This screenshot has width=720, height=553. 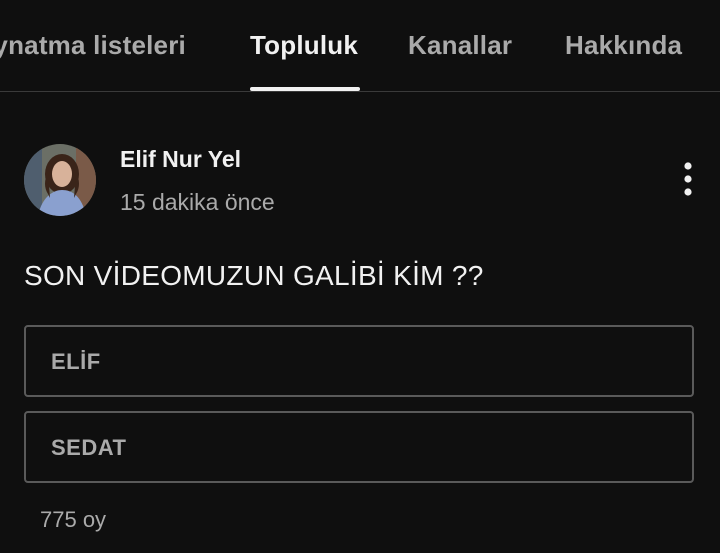 I want to click on tab-playlists: Oynatma listeleri, so click(x=93, y=45).